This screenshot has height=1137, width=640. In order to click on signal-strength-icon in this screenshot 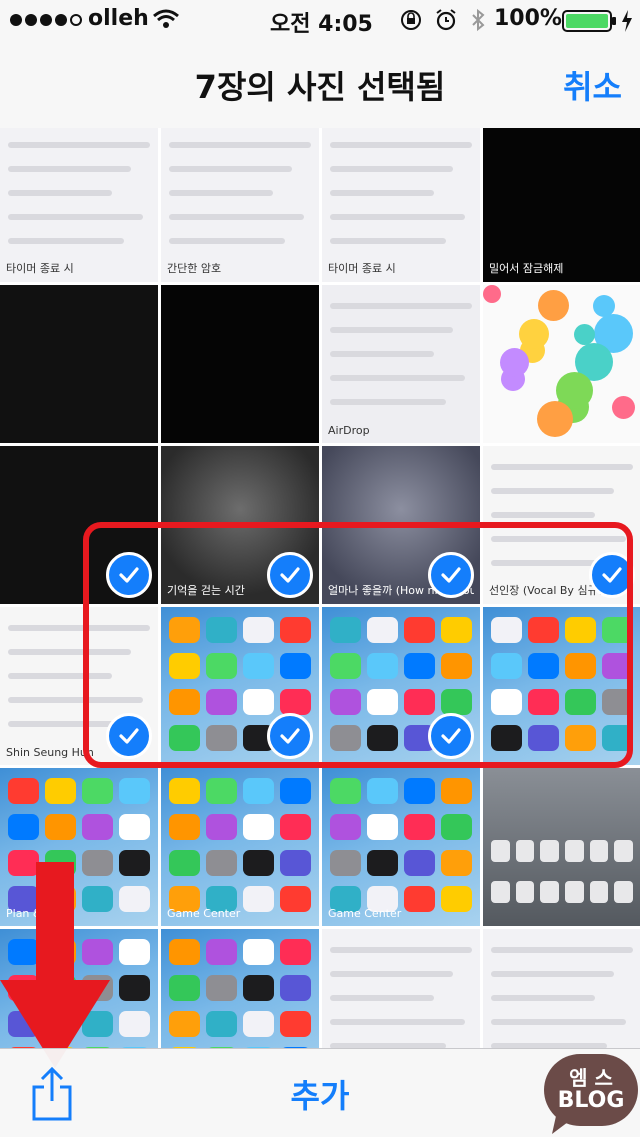, I will do `click(46, 20)`.